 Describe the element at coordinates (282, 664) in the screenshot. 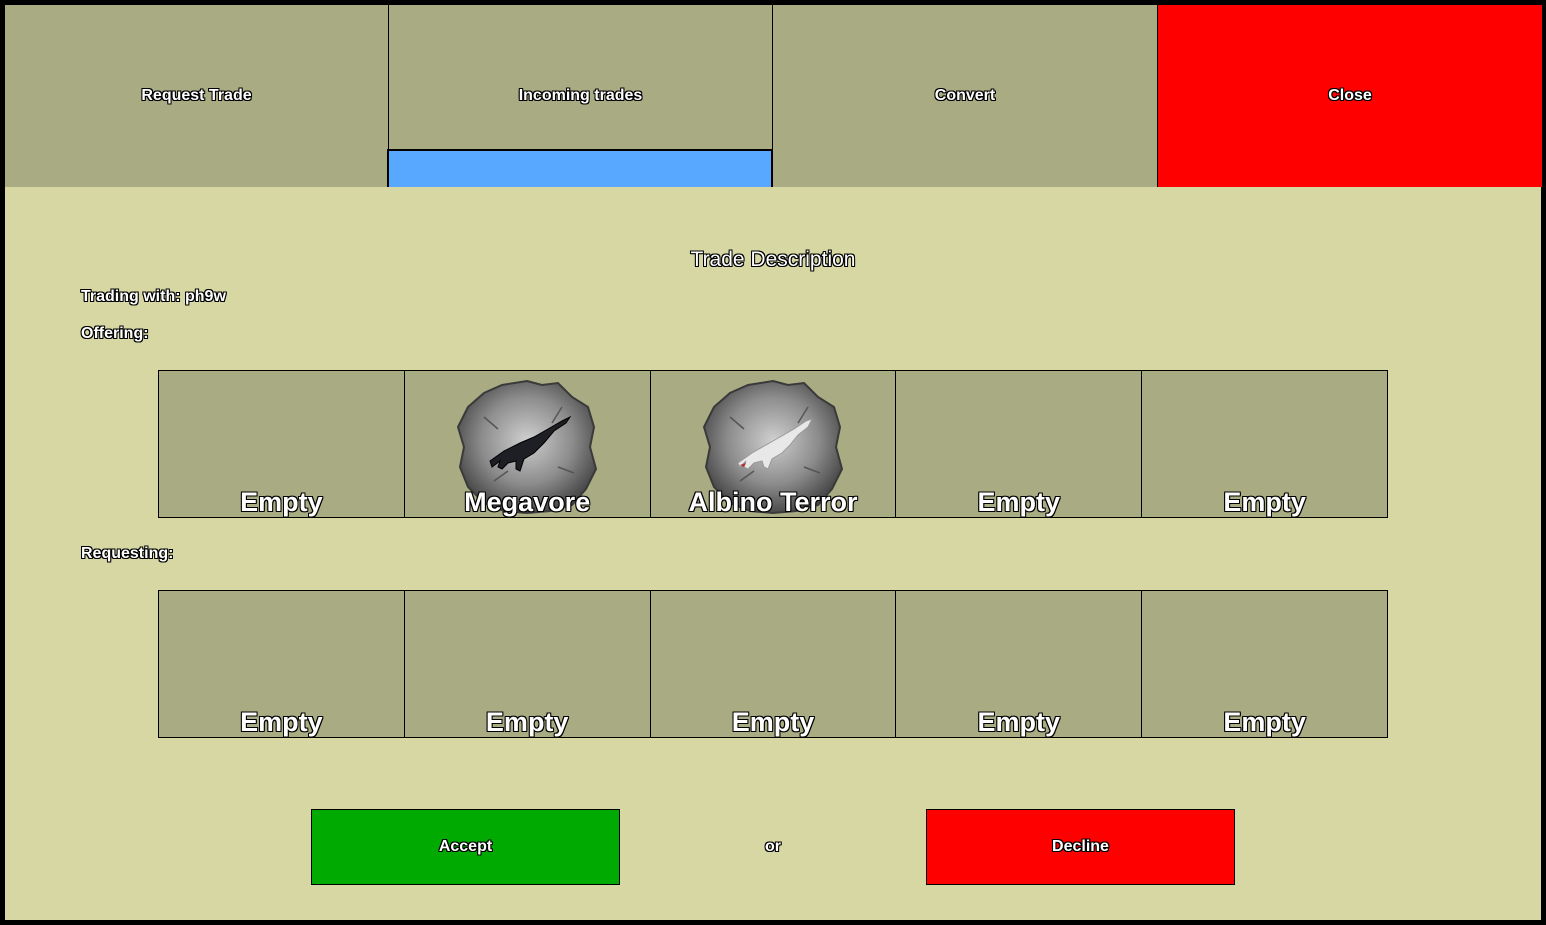

I see `requesting-slot-1: Empty` at that location.